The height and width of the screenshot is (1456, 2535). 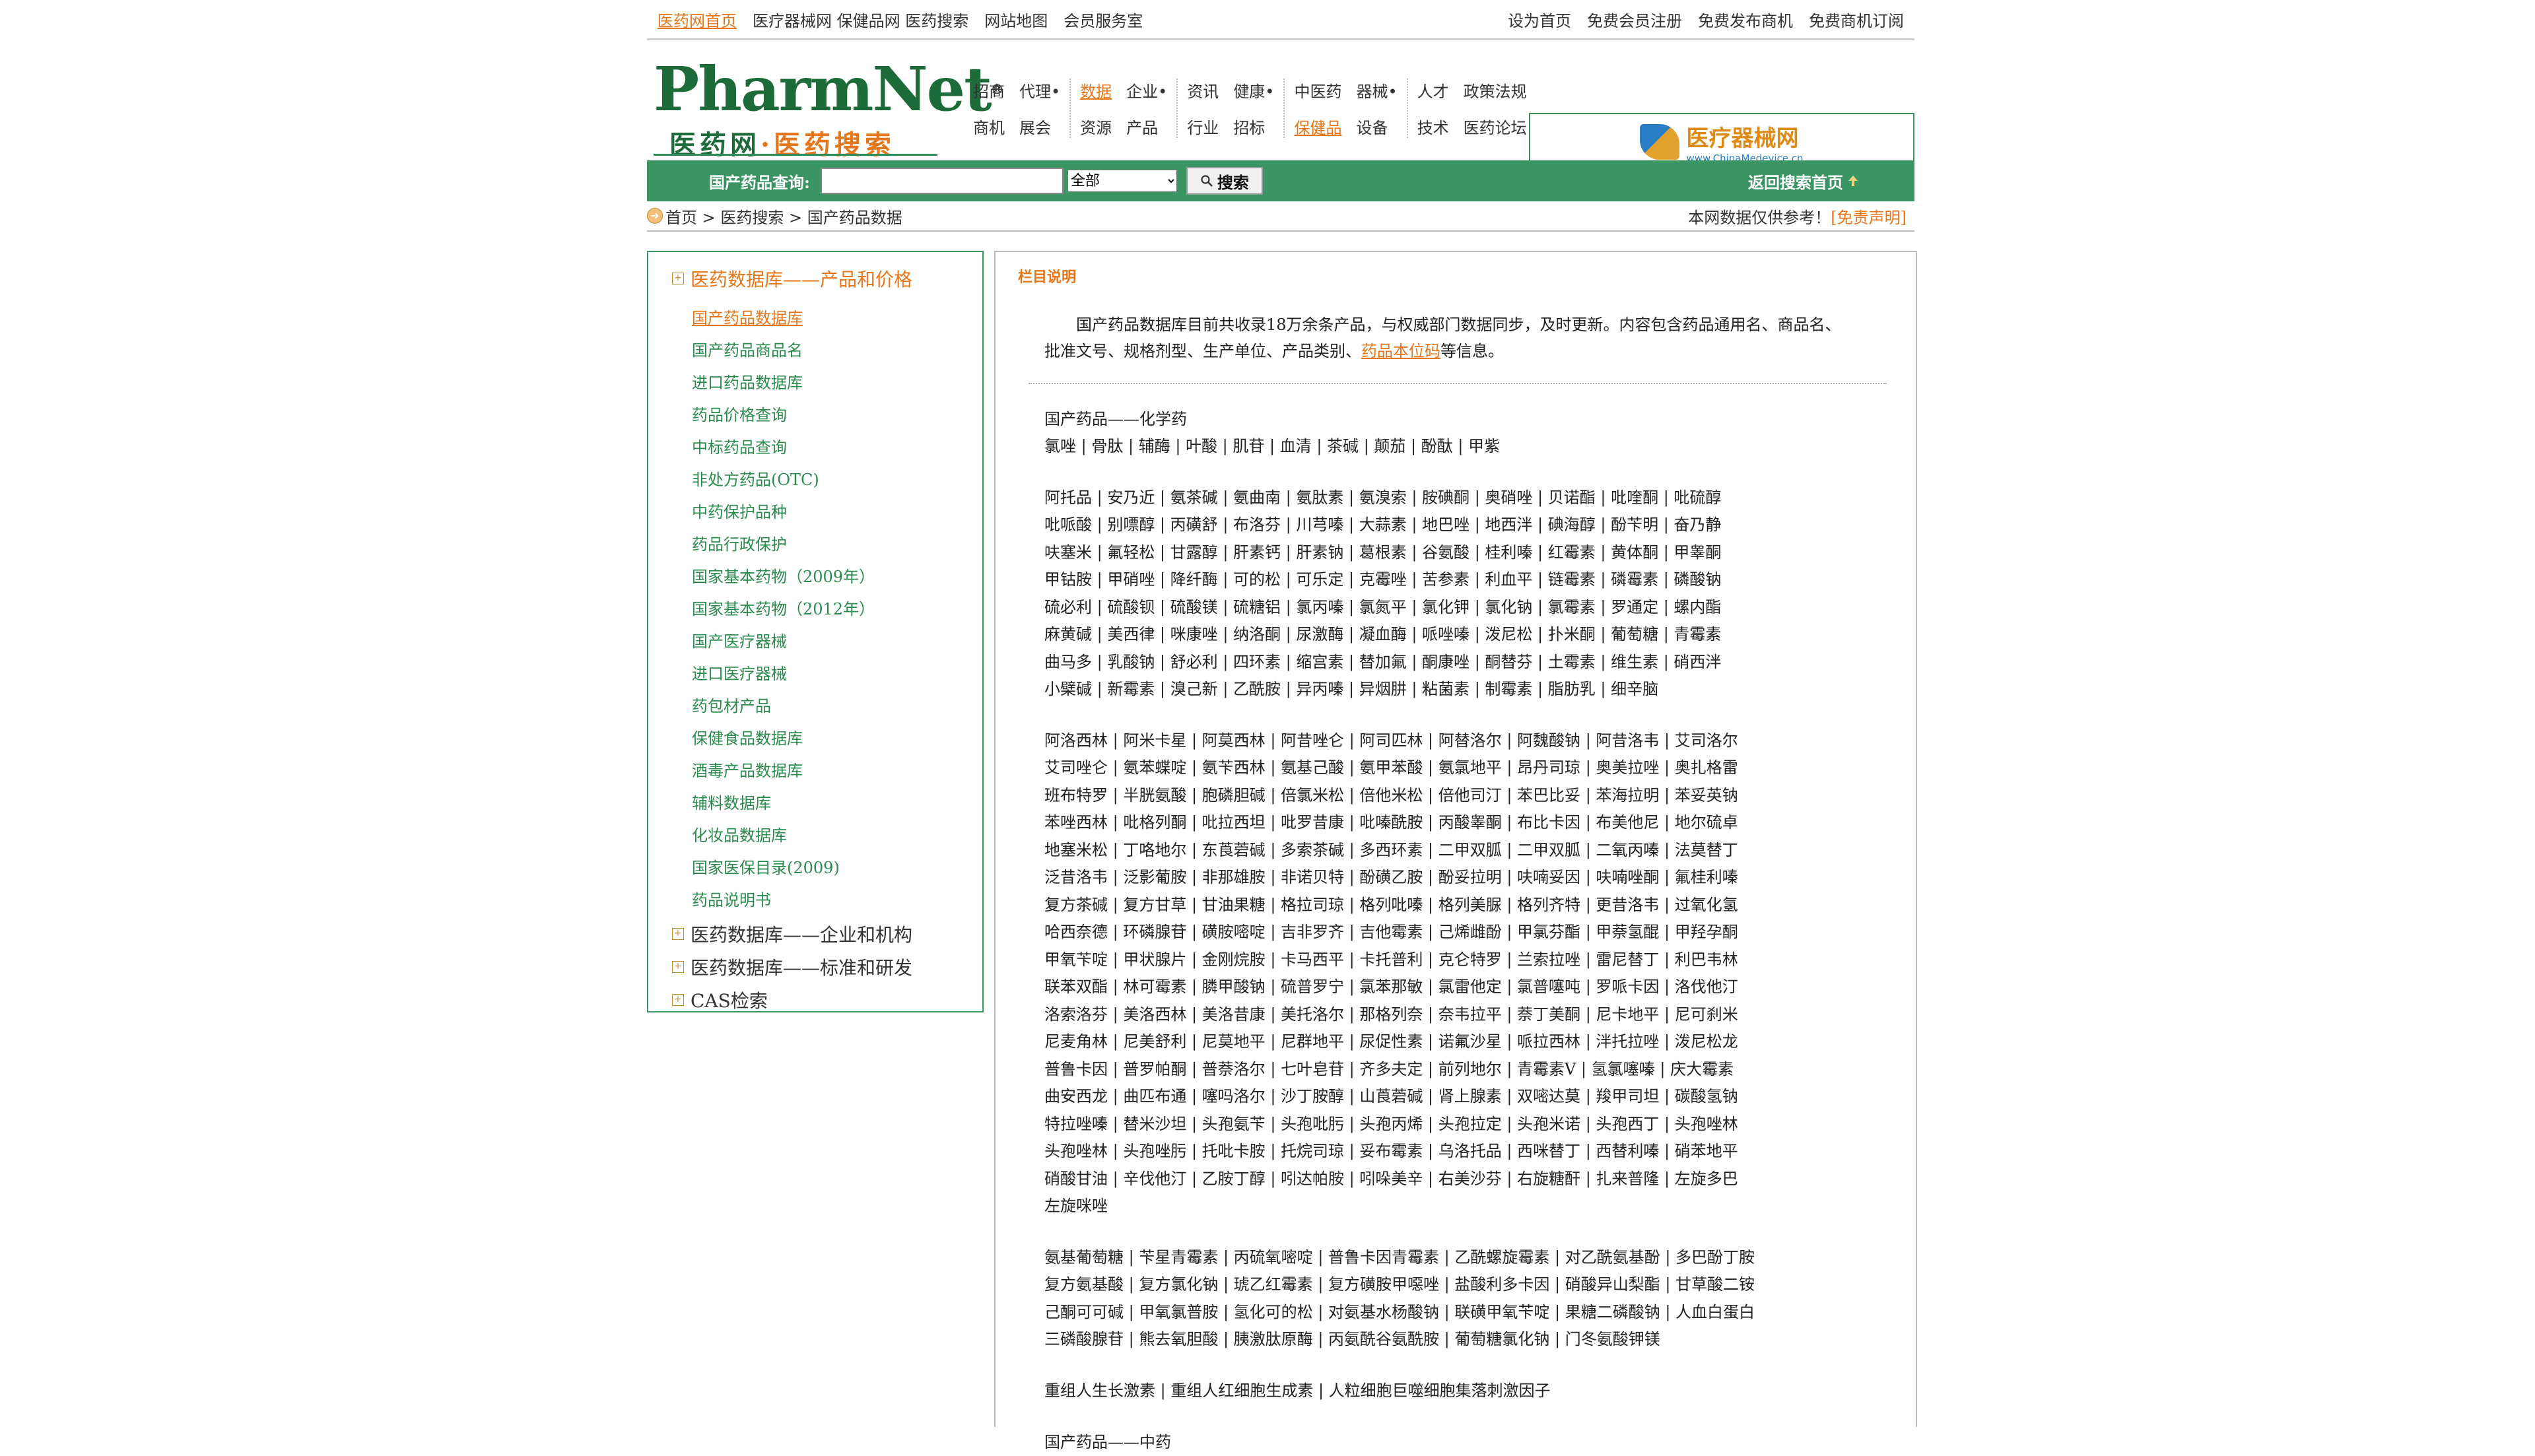 What do you see at coordinates (1634, 19) in the screenshot?
I see `top-link-register: 免费会员注册` at bounding box center [1634, 19].